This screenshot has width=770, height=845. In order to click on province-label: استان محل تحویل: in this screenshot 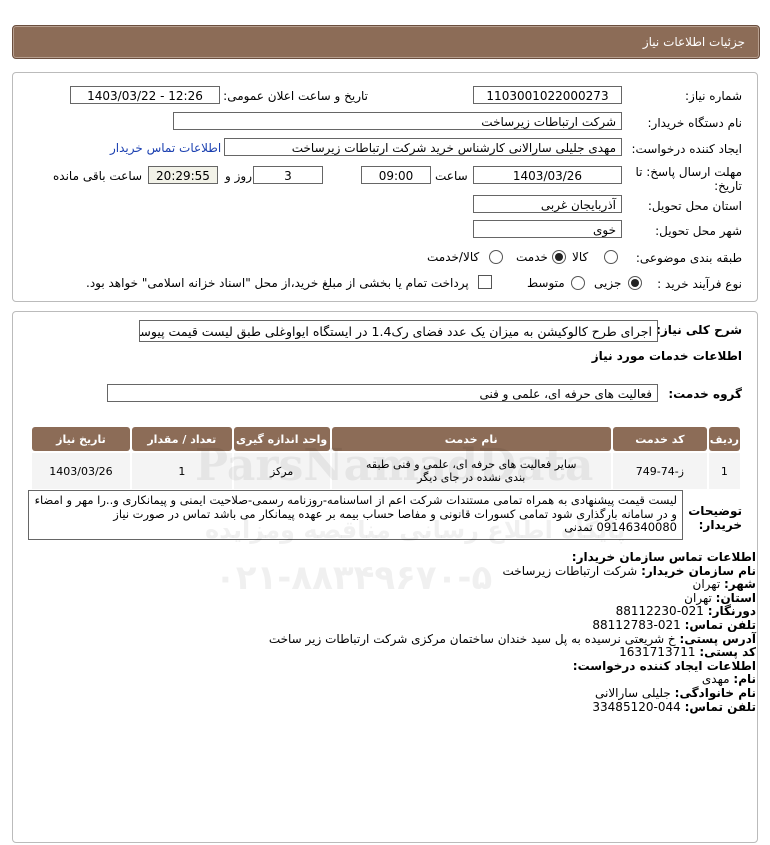, I will do `click(694, 206)`.